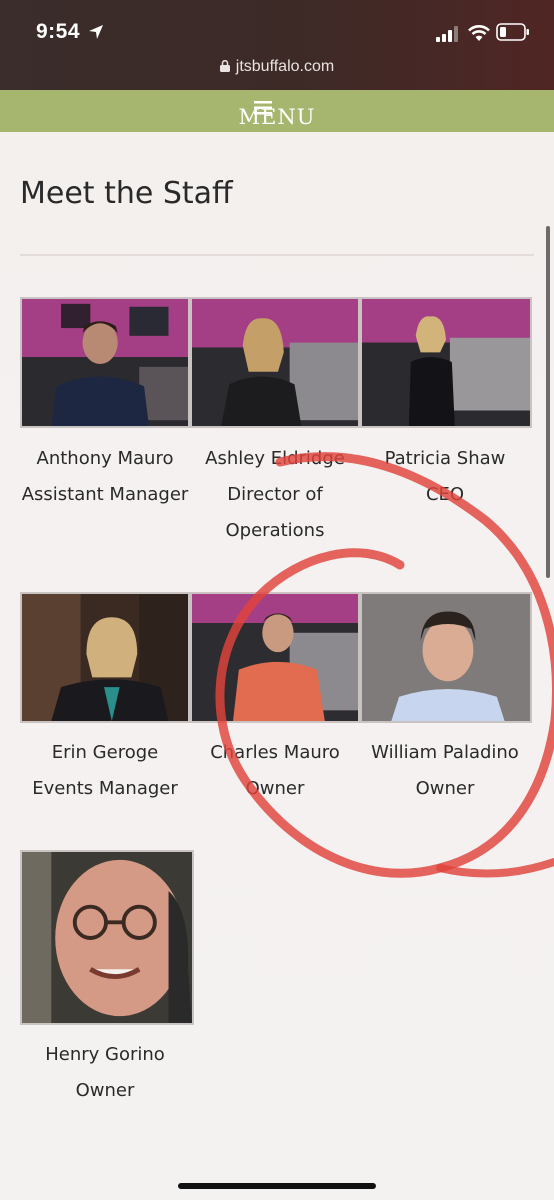  I want to click on staff-name: Erin Geroge, so click(105, 752).